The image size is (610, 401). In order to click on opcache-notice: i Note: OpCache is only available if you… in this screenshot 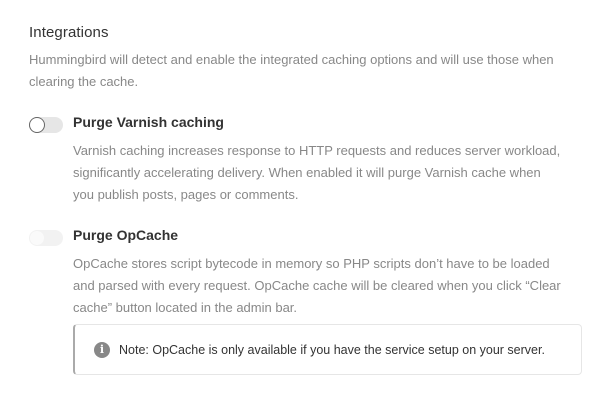, I will do `click(327, 349)`.